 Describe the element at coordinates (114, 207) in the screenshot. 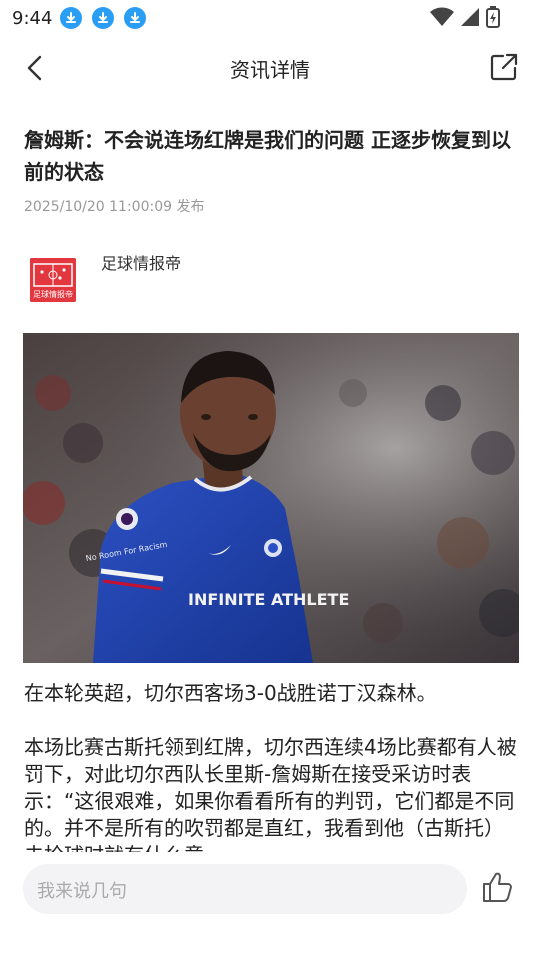

I see `publish-time: 2025/10/20 11:00:09 发布` at that location.